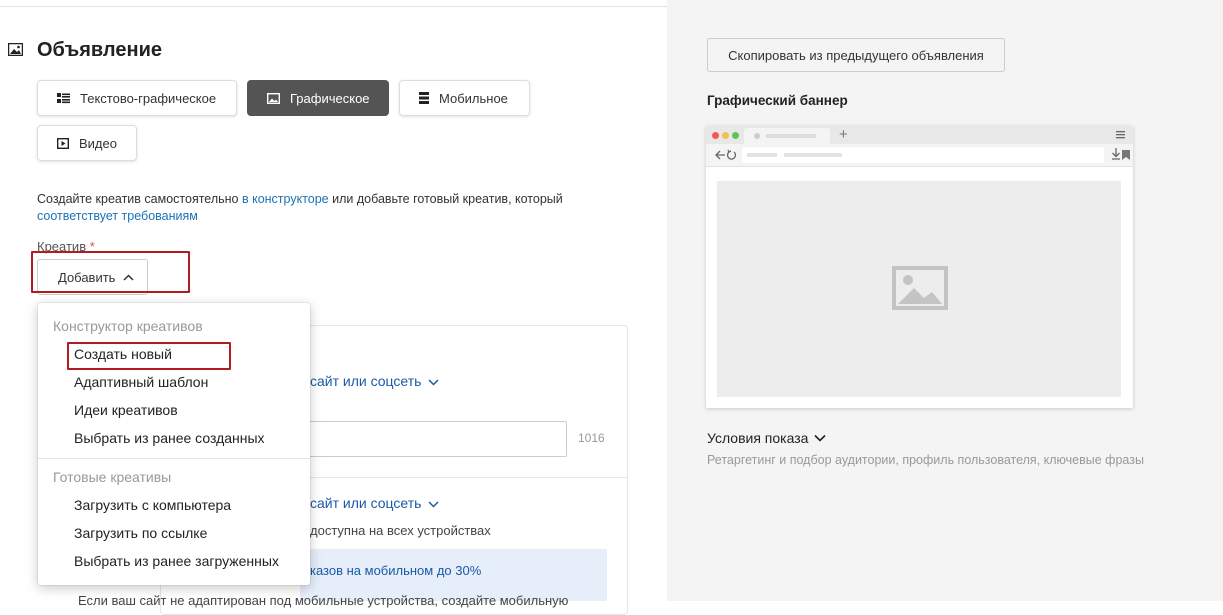  What do you see at coordinates (856, 55) in the screenshot?
I see `copy-previous-button: Скопировать из предыдущего объявления` at bounding box center [856, 55].